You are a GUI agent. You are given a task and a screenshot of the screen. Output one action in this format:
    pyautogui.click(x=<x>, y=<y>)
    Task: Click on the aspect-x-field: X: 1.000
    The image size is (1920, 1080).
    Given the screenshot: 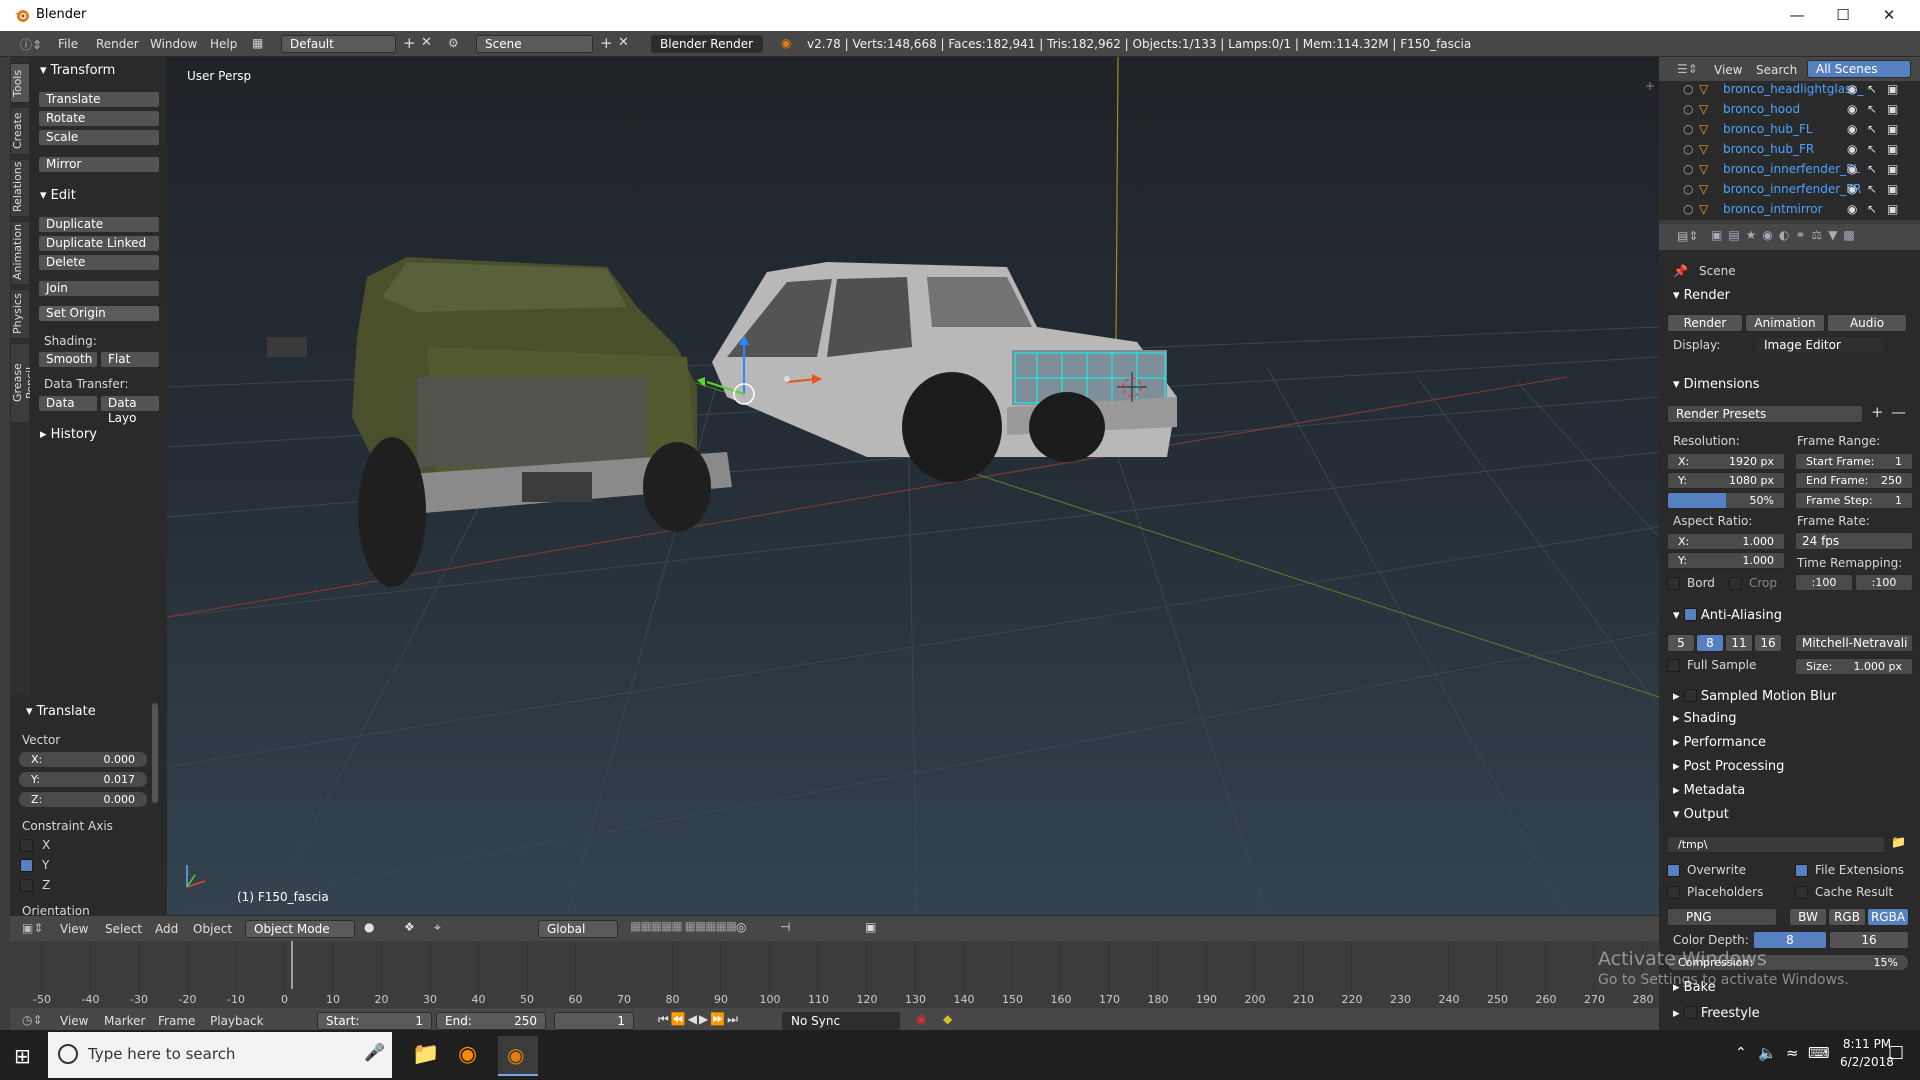 What is the action you would take?
    pyautogui.click(x=1726, y=541)
    